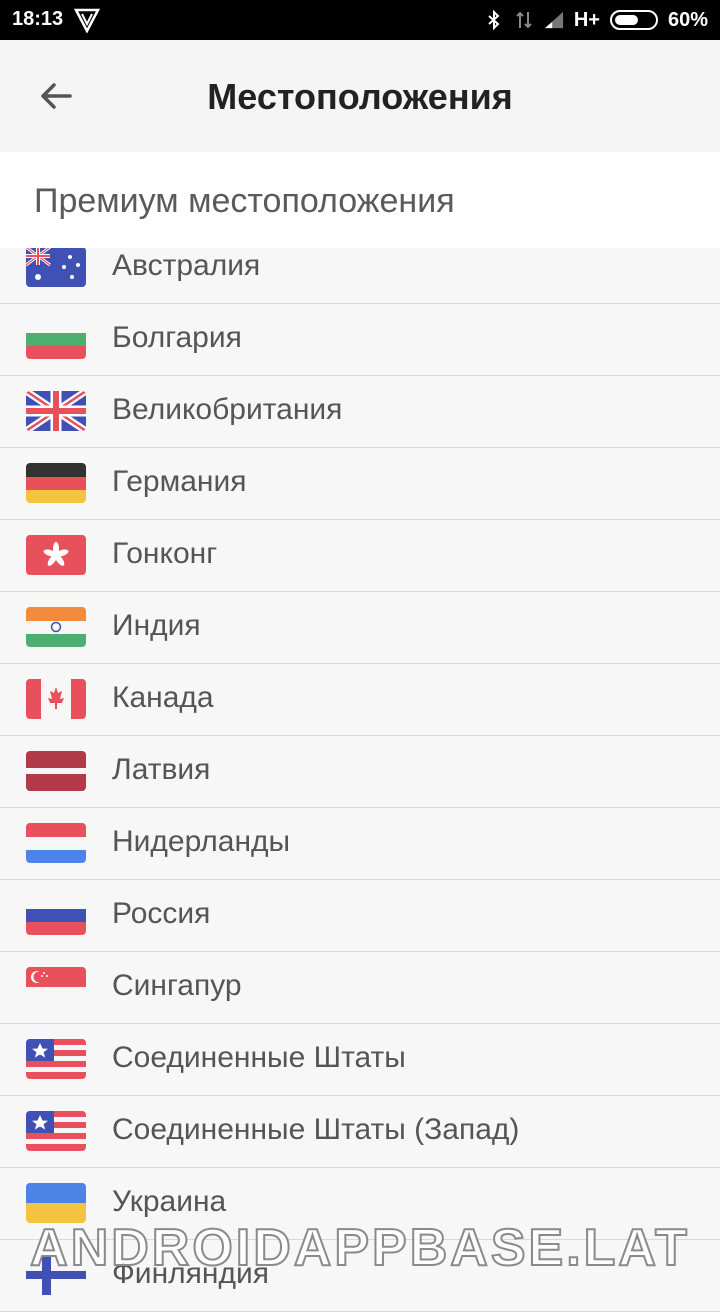 This screenshot has height=1312, width=720. Describe the element at coordinates (360, 484) in the screenshot. I see `list-item: Германия` at that location.